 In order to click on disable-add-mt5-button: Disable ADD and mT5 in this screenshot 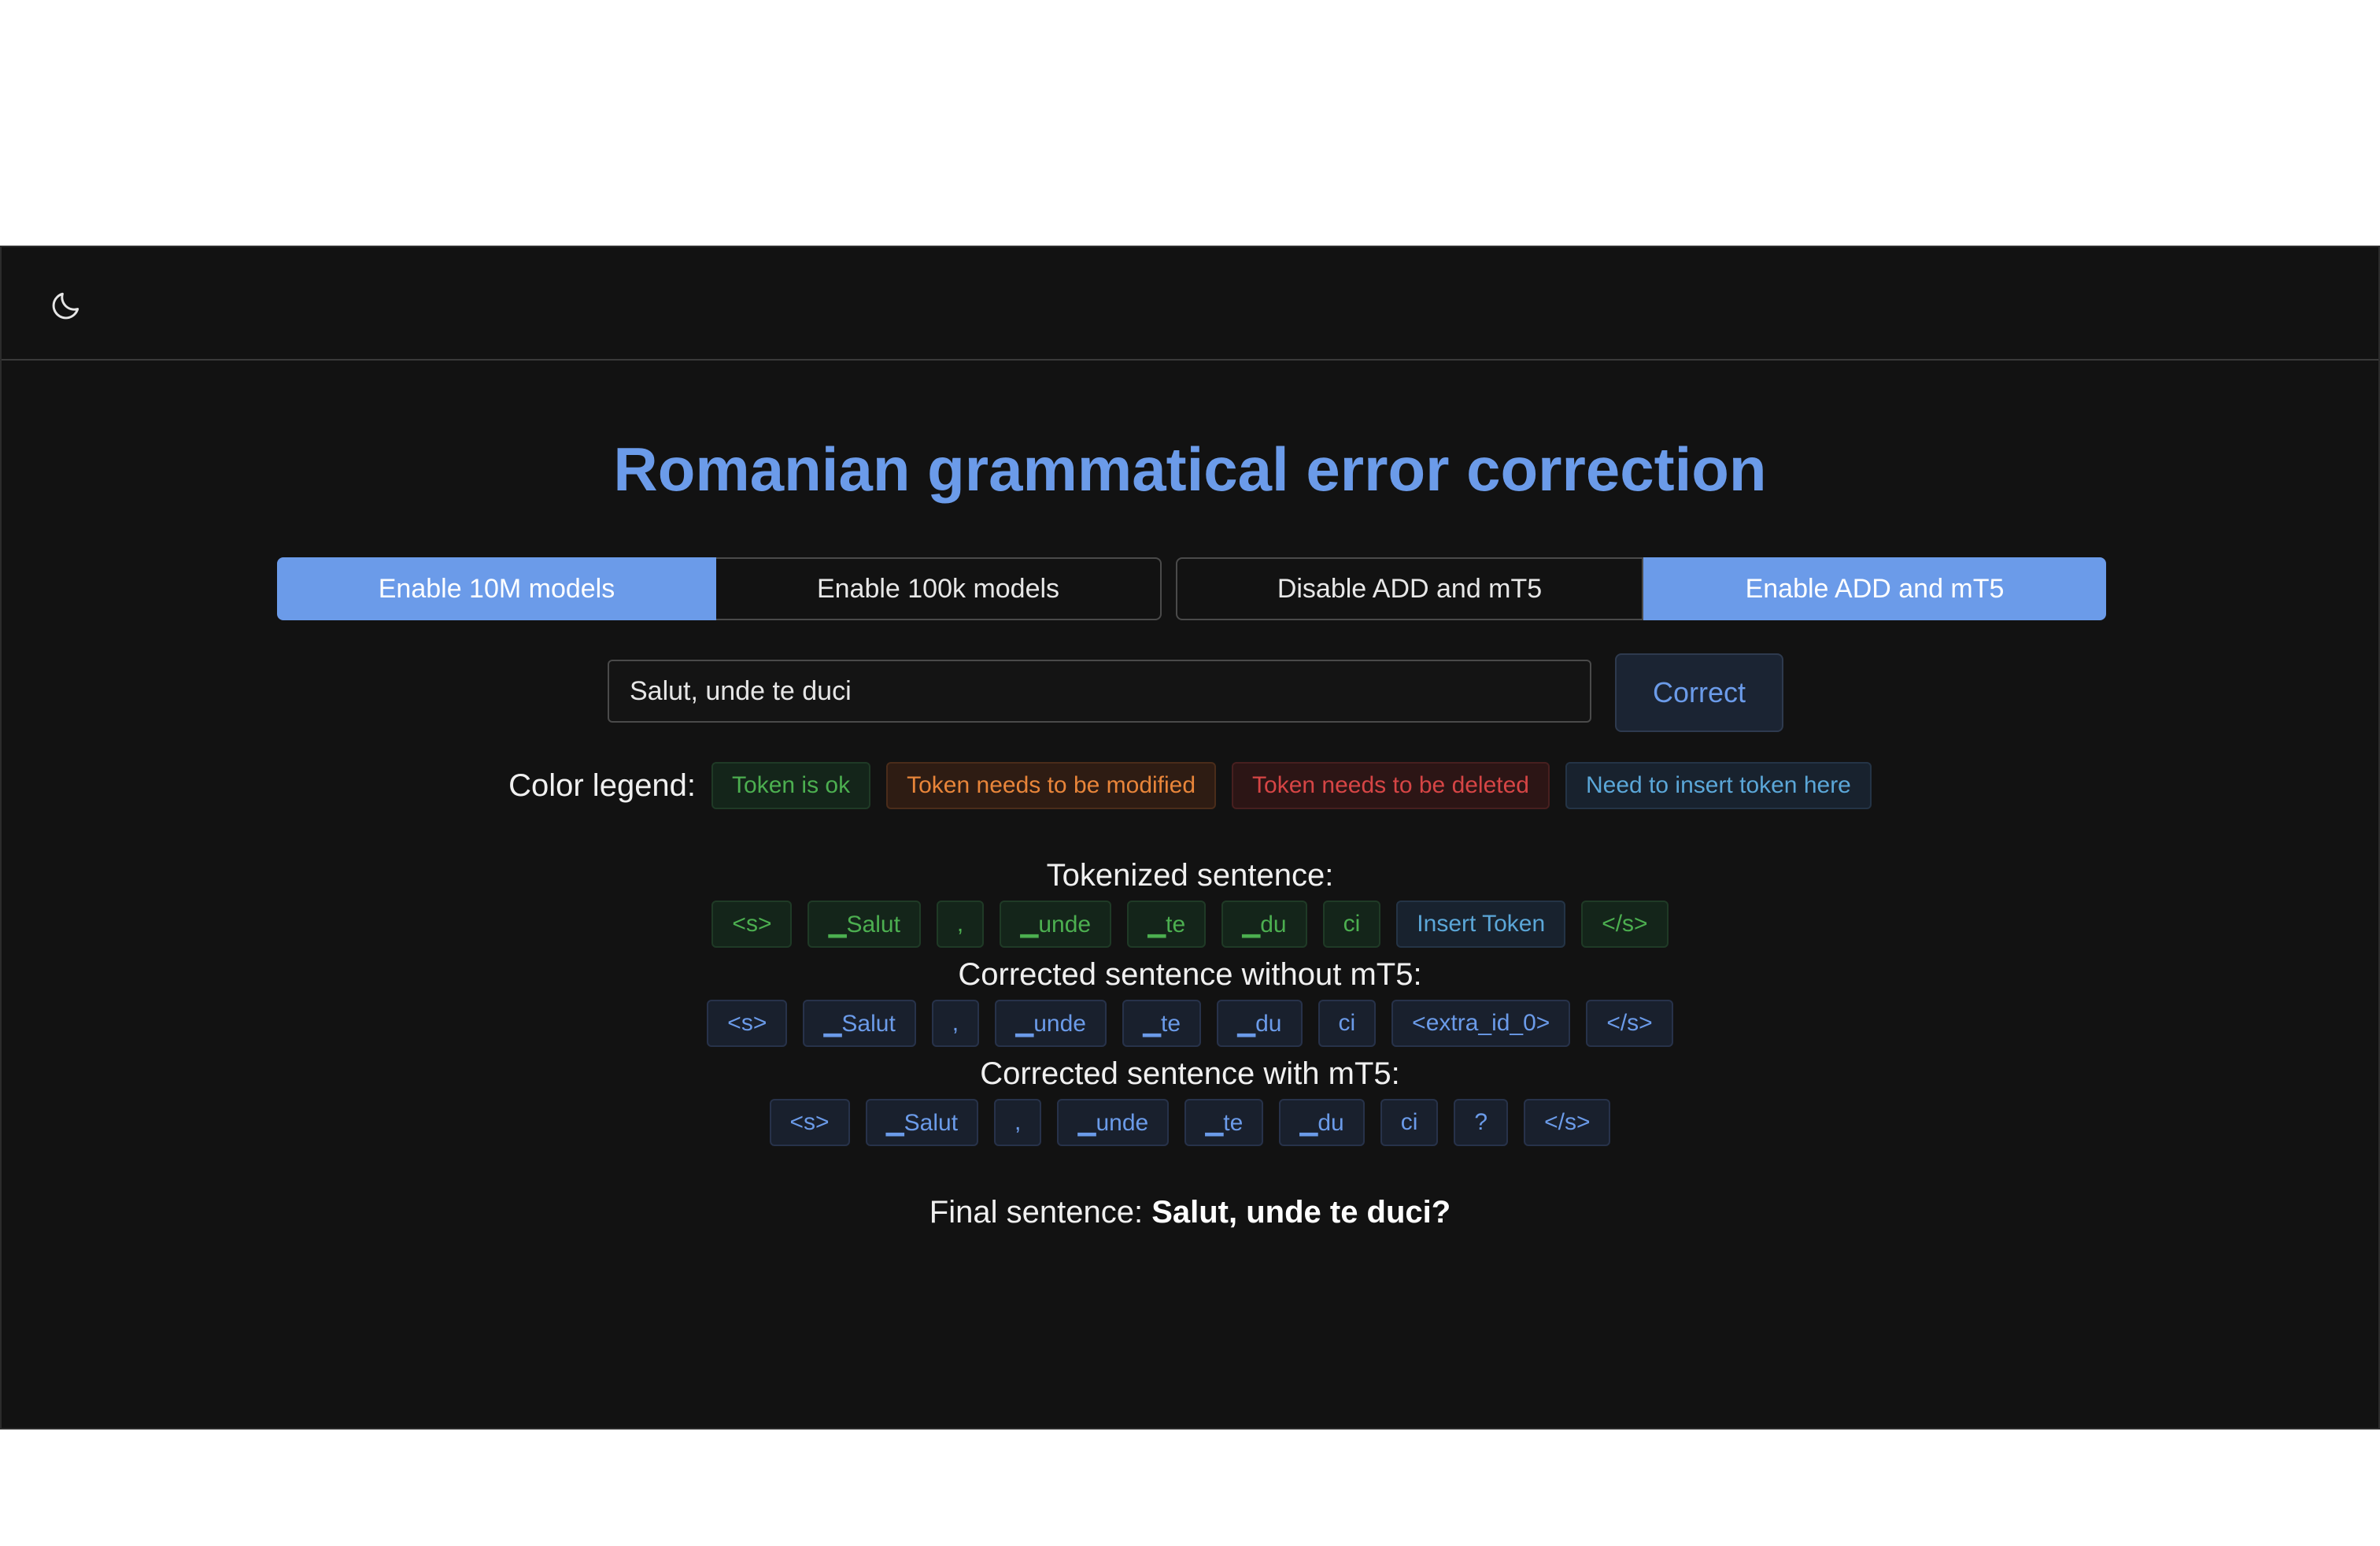, I will do `click(1409, 588)`.